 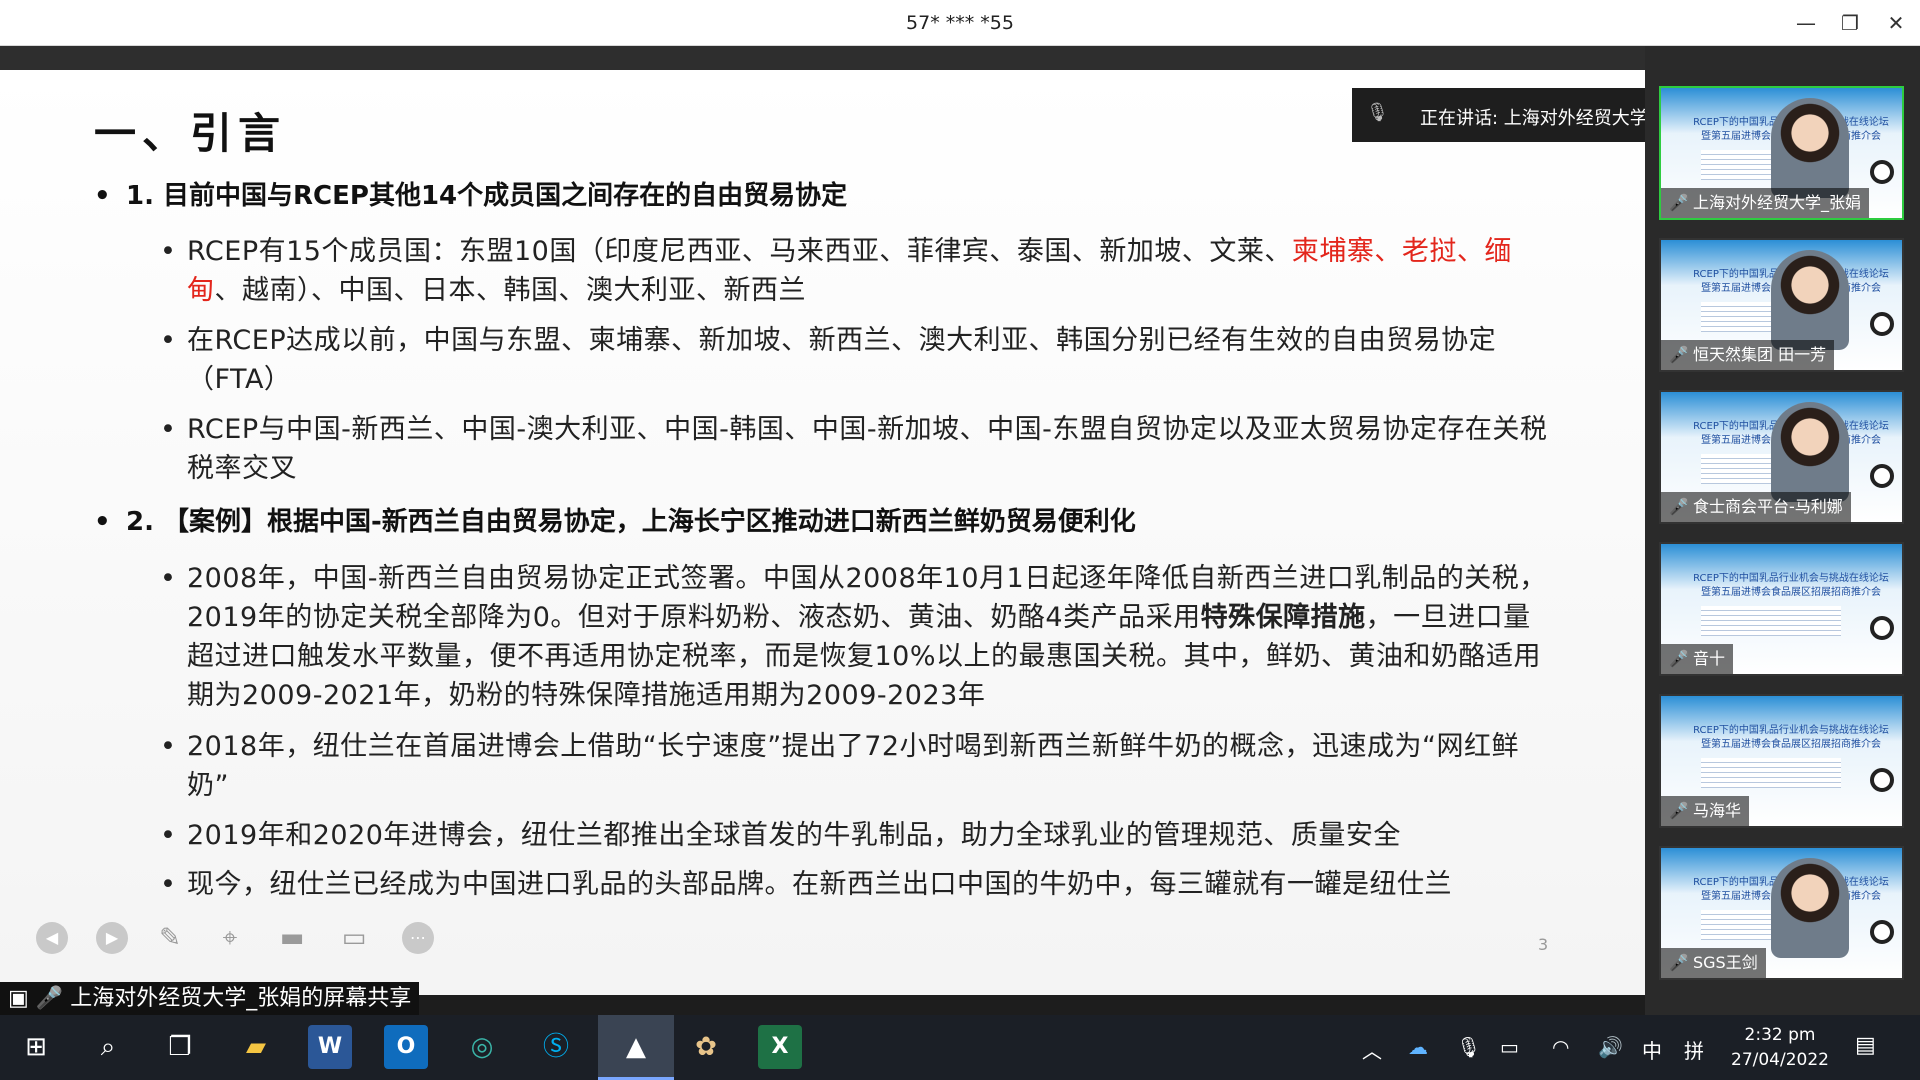 I want to click on battery-icon: ▭, so click(x=1509, y=1047).